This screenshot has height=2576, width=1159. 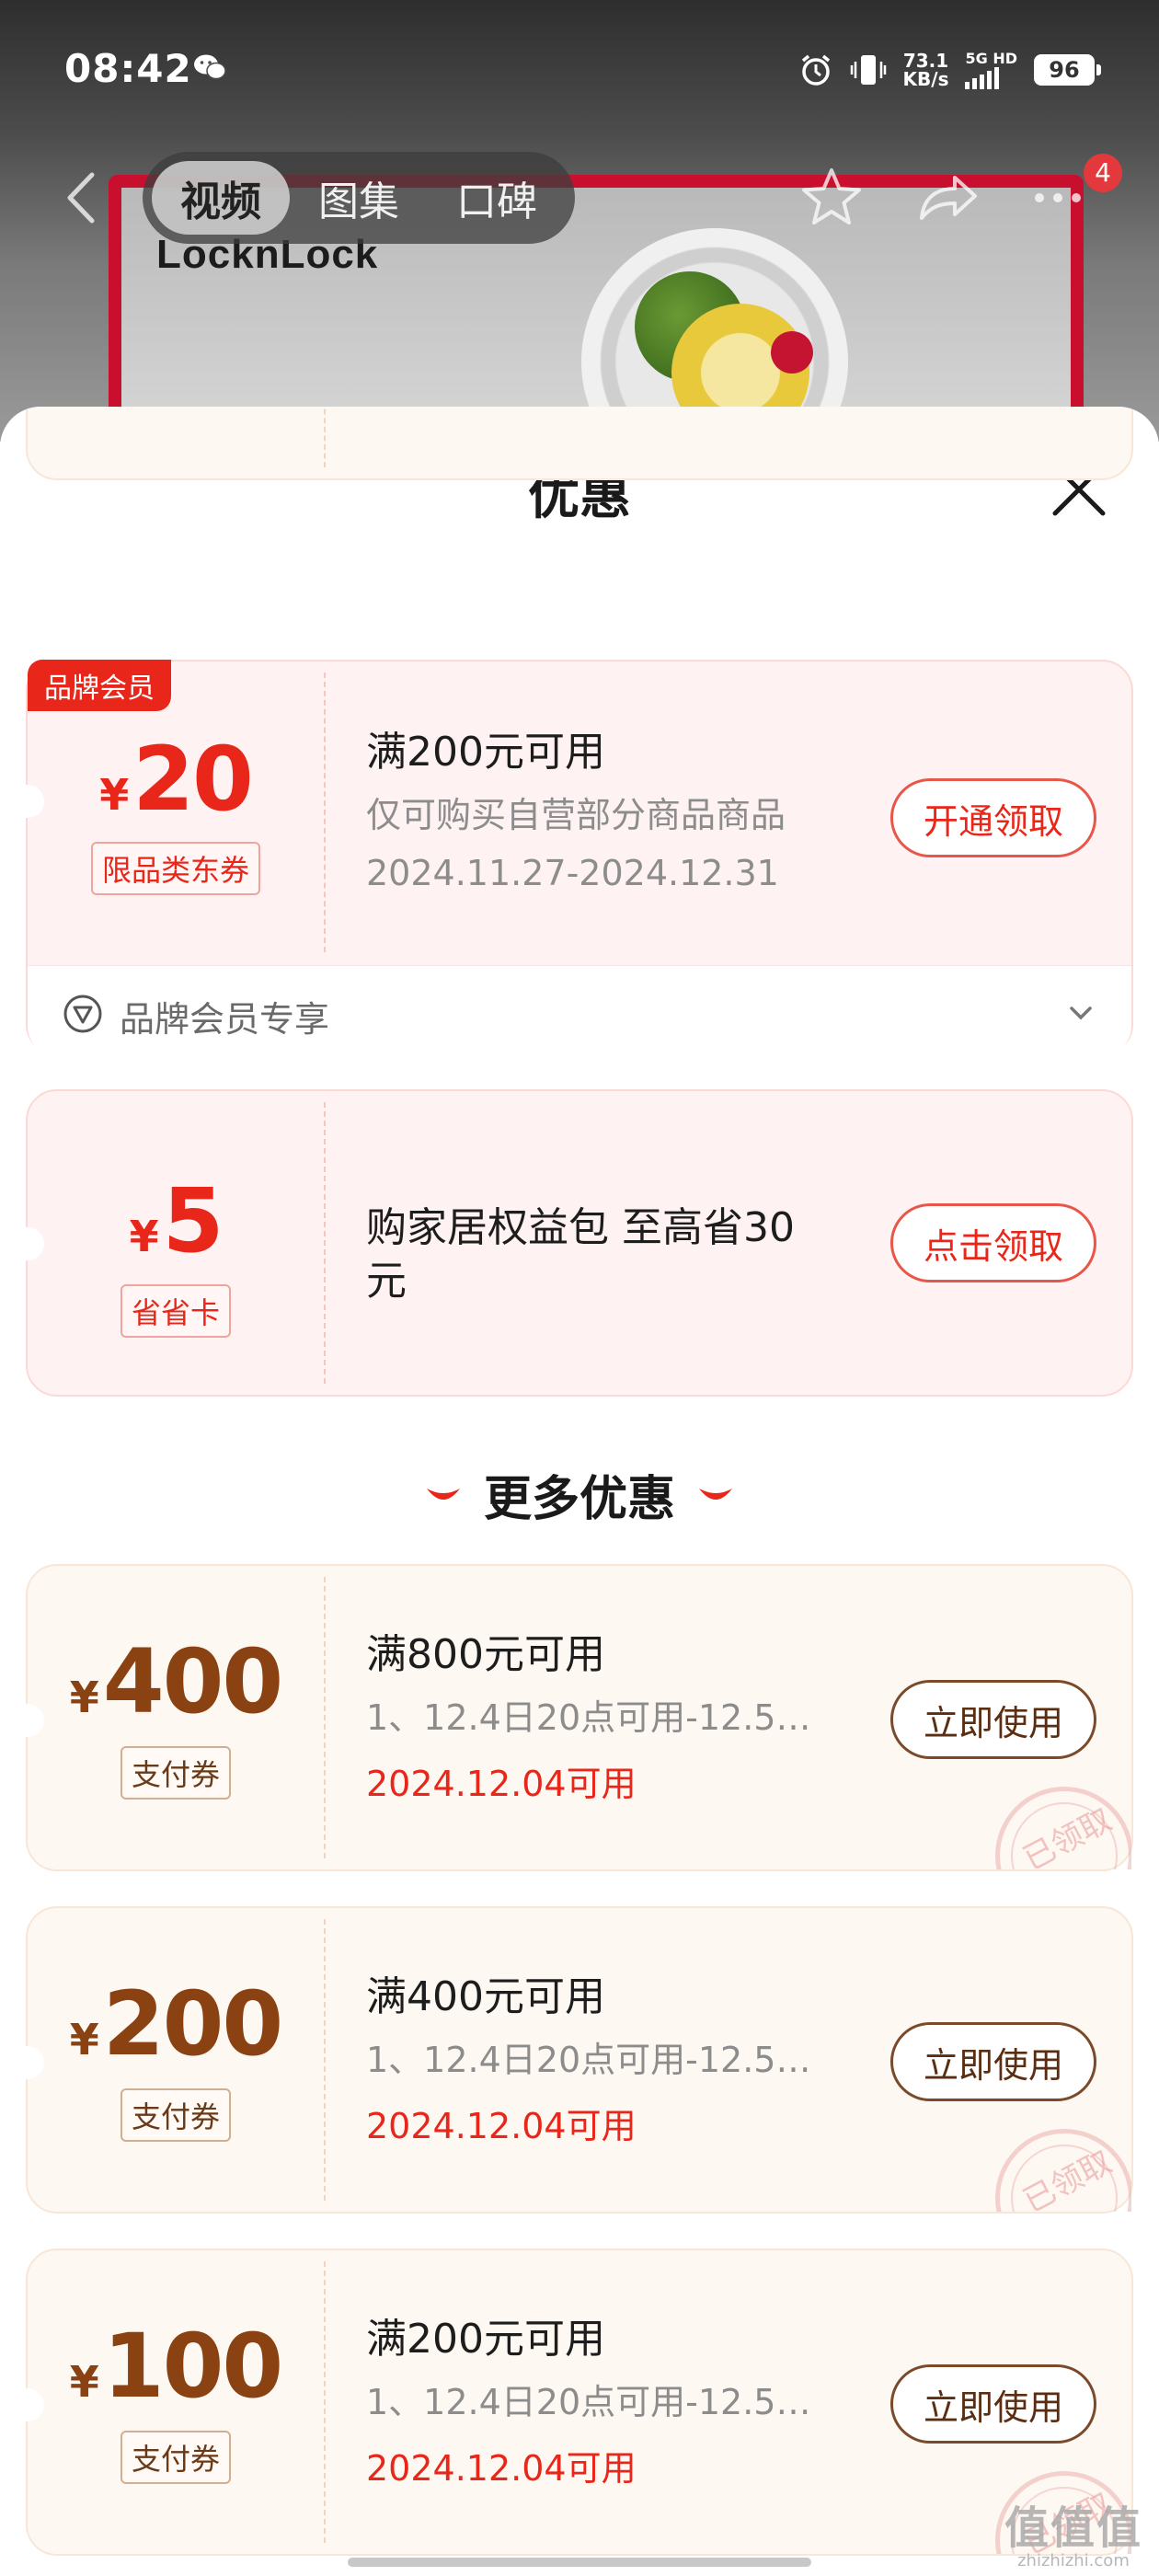 What do you see at coordinates (1103, 173) in the screenshot?
I see `notification-badge: 4` at bounding box center [1103, 173].